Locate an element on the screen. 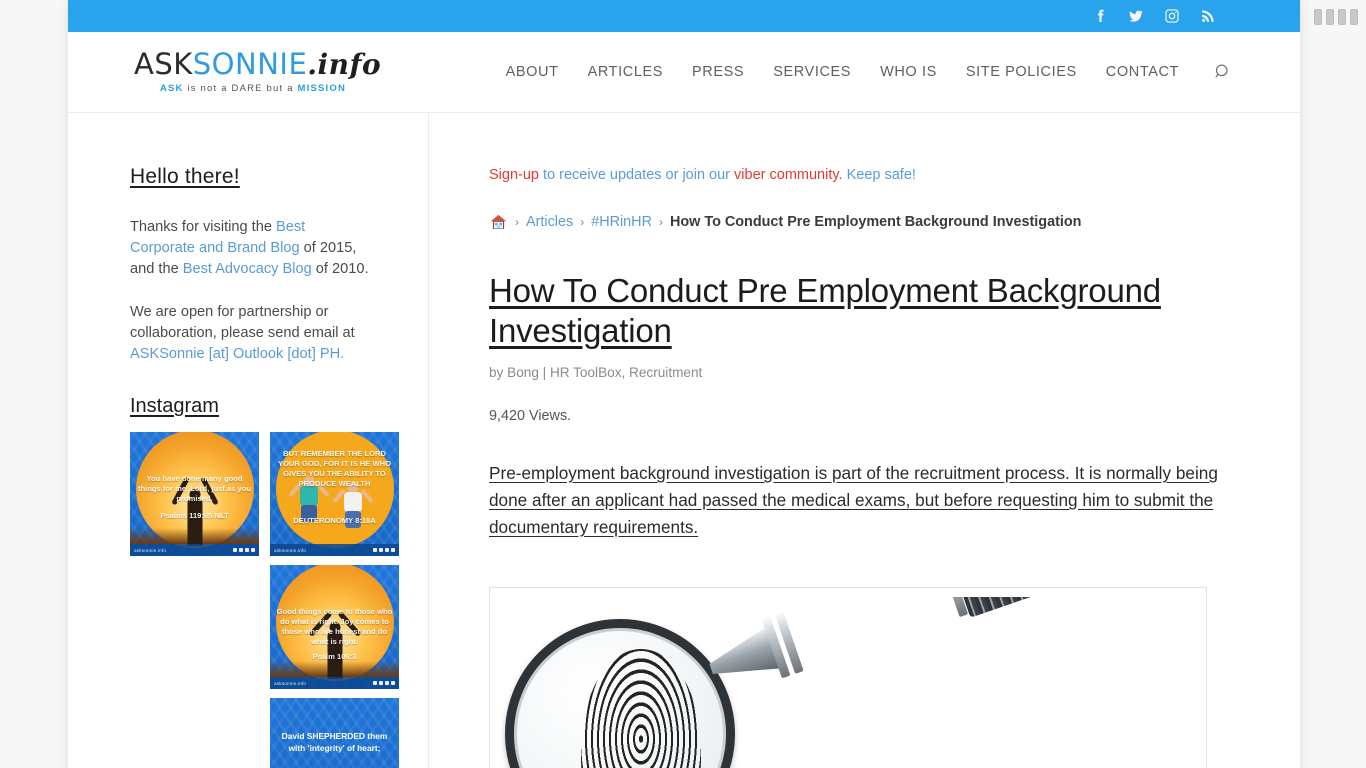  breadcrumb-item-articles: Articles is located at coordinates (549, 222).